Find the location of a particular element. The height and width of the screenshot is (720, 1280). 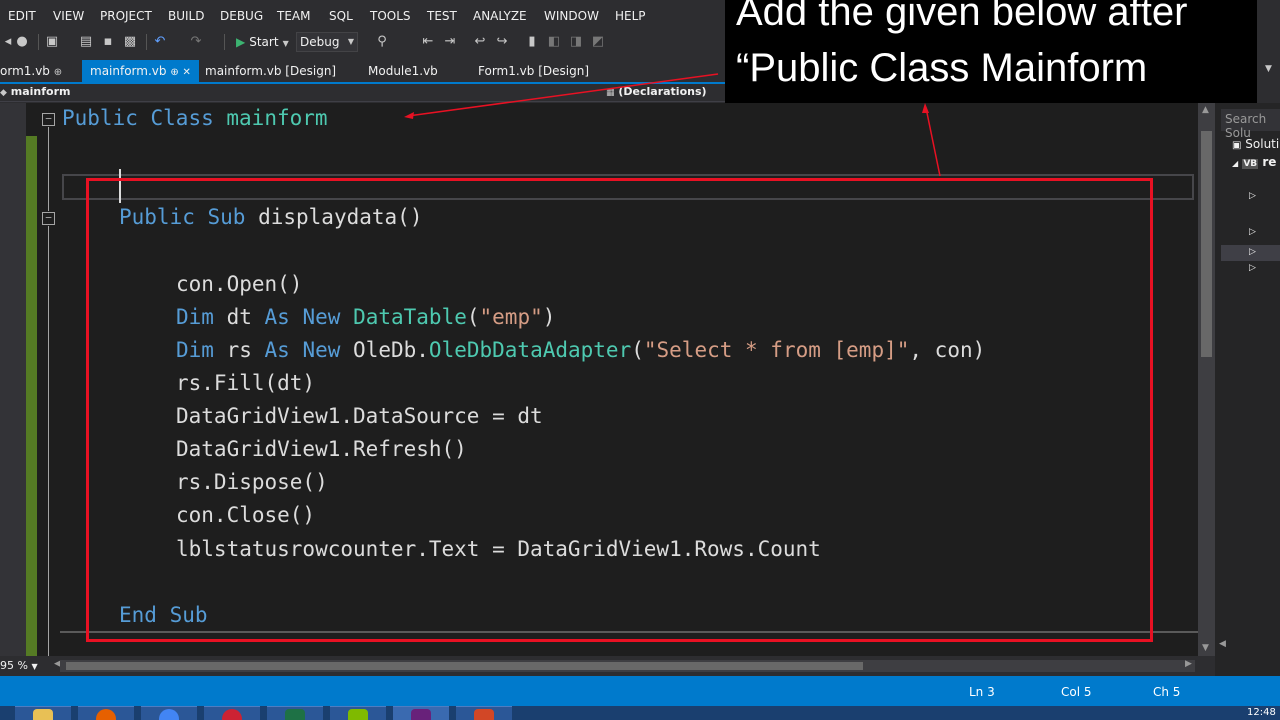

type-dropdown: ◆ mainform is located at coordinates (35, 91).